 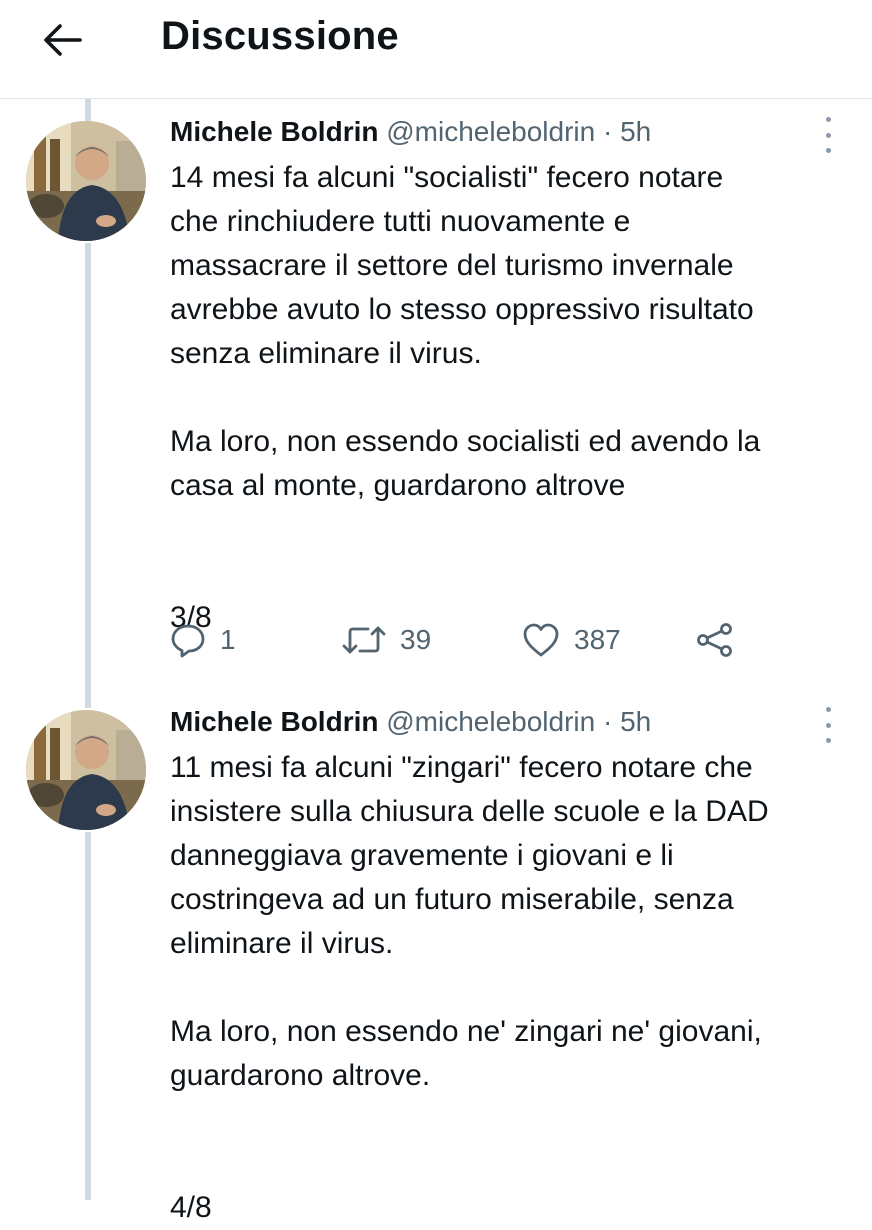 I want to click on top-bar: Discussione, so click(x=436, y=49).